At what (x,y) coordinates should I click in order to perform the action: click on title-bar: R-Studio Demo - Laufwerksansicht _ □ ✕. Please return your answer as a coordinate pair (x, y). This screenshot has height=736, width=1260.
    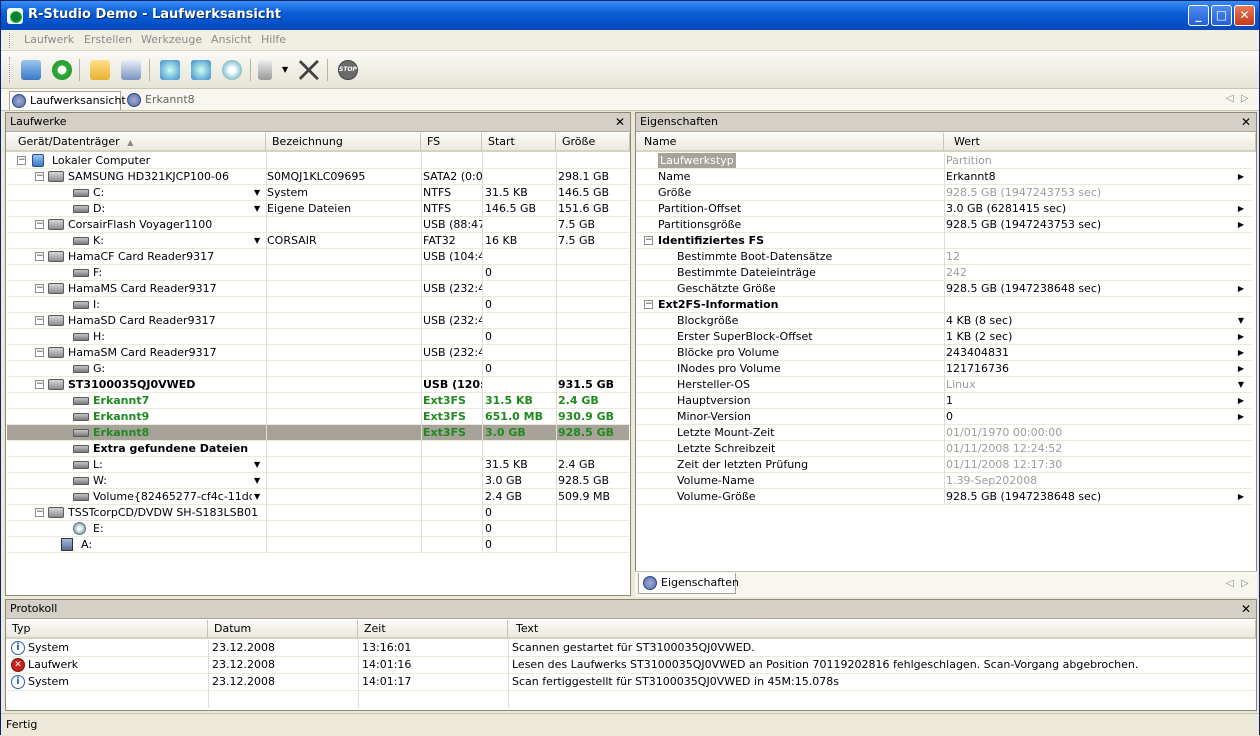
    Looking at the image, I should click on (630, 15).